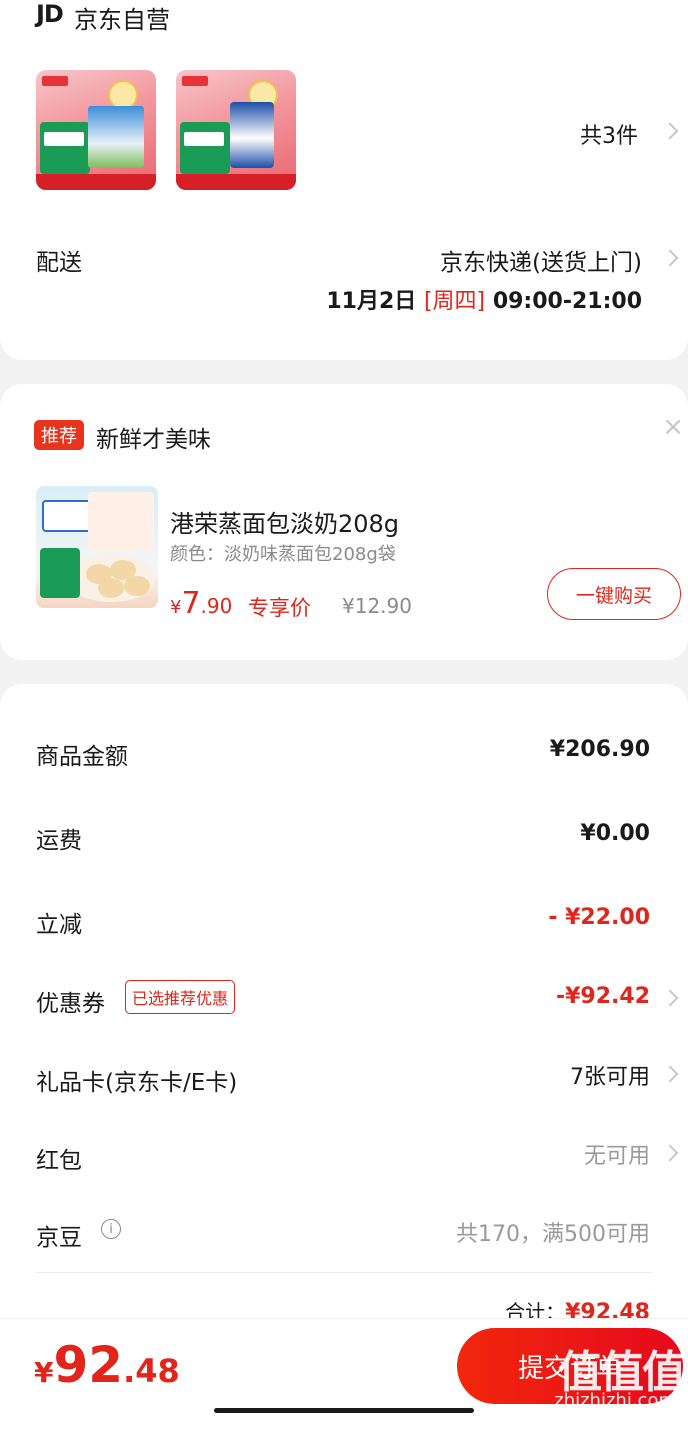 The image size is (688, 1444). What do you see at coordinates (377, 606) in the screenshot?
I see `original-price: ¥12.90` at bounding box center [377, 606].